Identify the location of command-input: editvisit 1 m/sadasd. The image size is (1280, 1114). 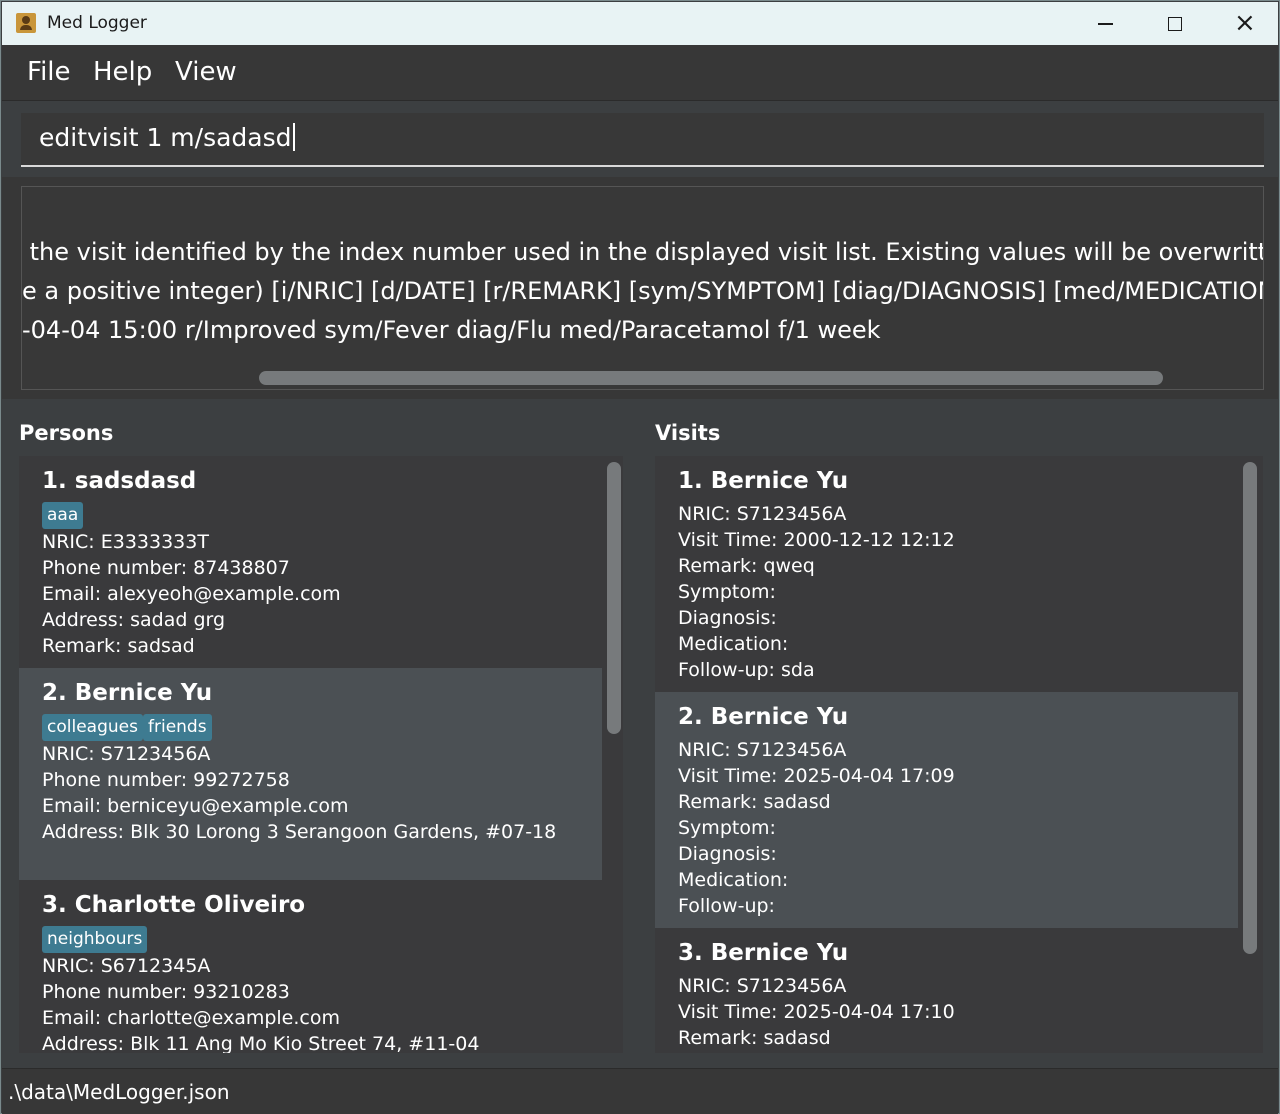
(642, 140).